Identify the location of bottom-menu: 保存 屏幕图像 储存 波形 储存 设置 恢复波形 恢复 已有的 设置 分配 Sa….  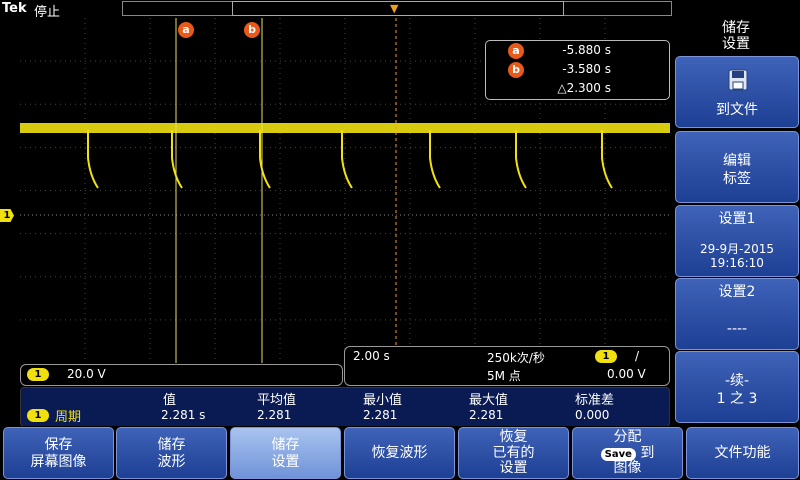
(400, 453).